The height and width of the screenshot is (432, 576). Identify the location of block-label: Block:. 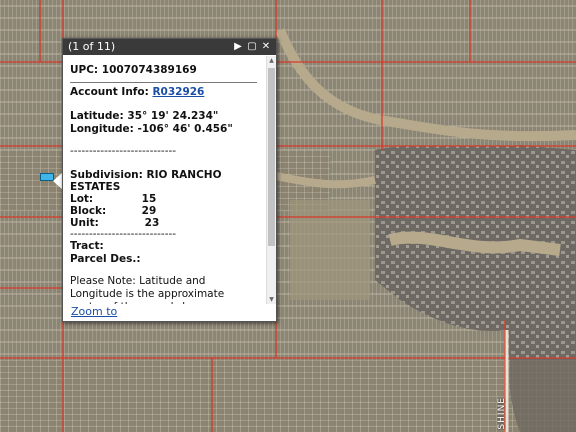
(88, 211).